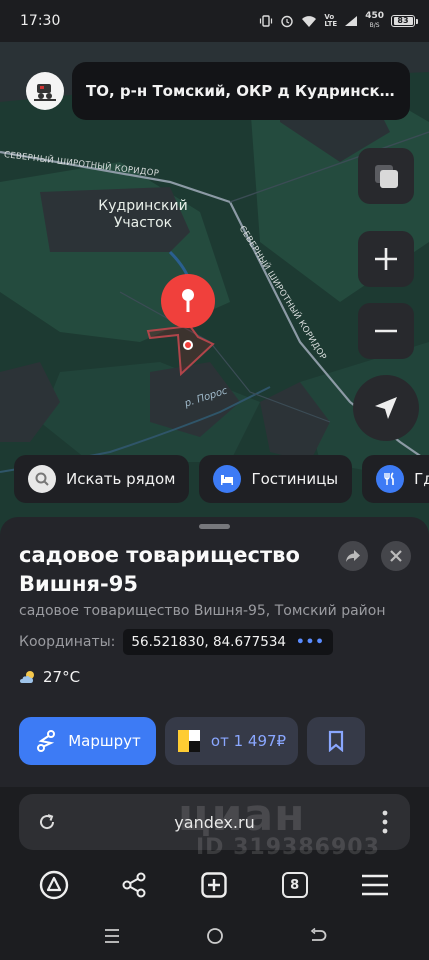 The width and height of the screenshot is (429, 960). Describe the element at coordinates (351, 21) in the screenshot. I see `signal-icon` at that location.